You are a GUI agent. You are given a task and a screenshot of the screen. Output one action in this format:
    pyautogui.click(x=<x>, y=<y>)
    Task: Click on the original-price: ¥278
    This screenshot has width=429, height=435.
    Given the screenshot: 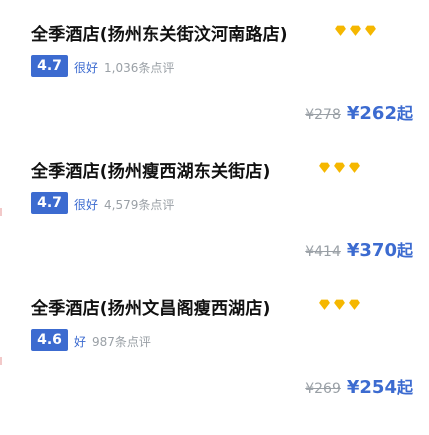 What is the action you would take?
    pyautogui.click(x=323, y=115)
    